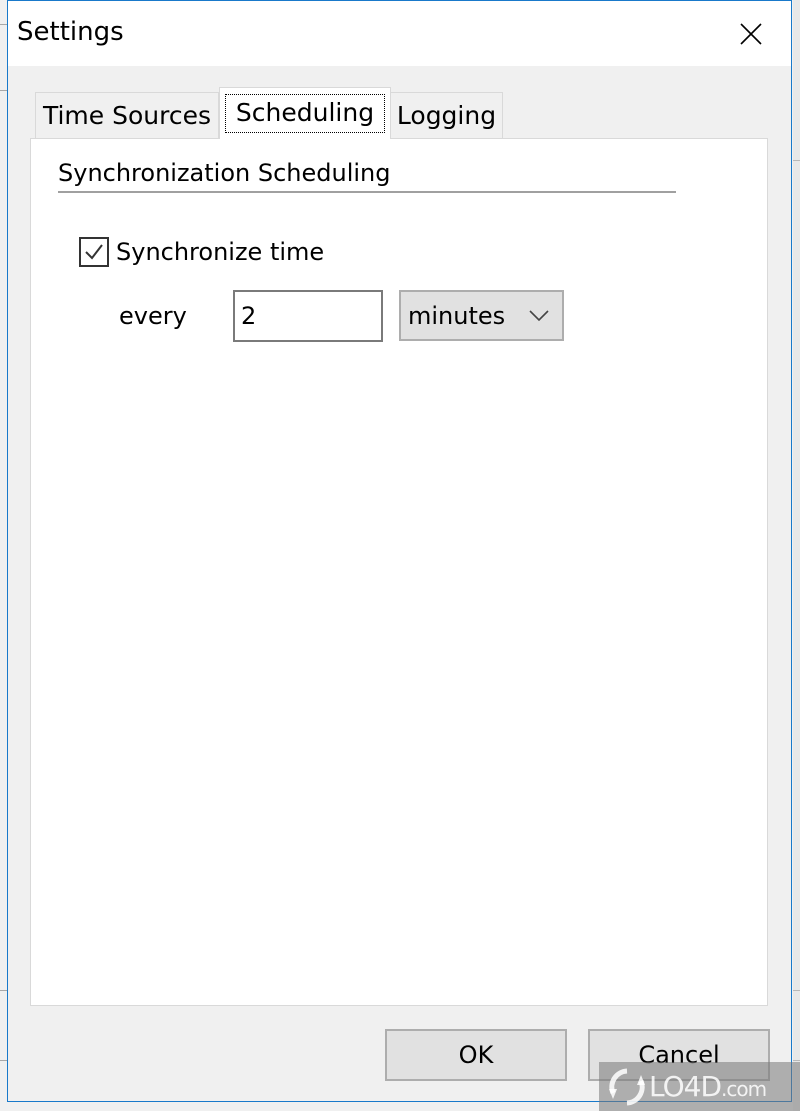 The width and height of the screenshot is (800, 1111). I want to click on checkbox-box, so click(94, 252).